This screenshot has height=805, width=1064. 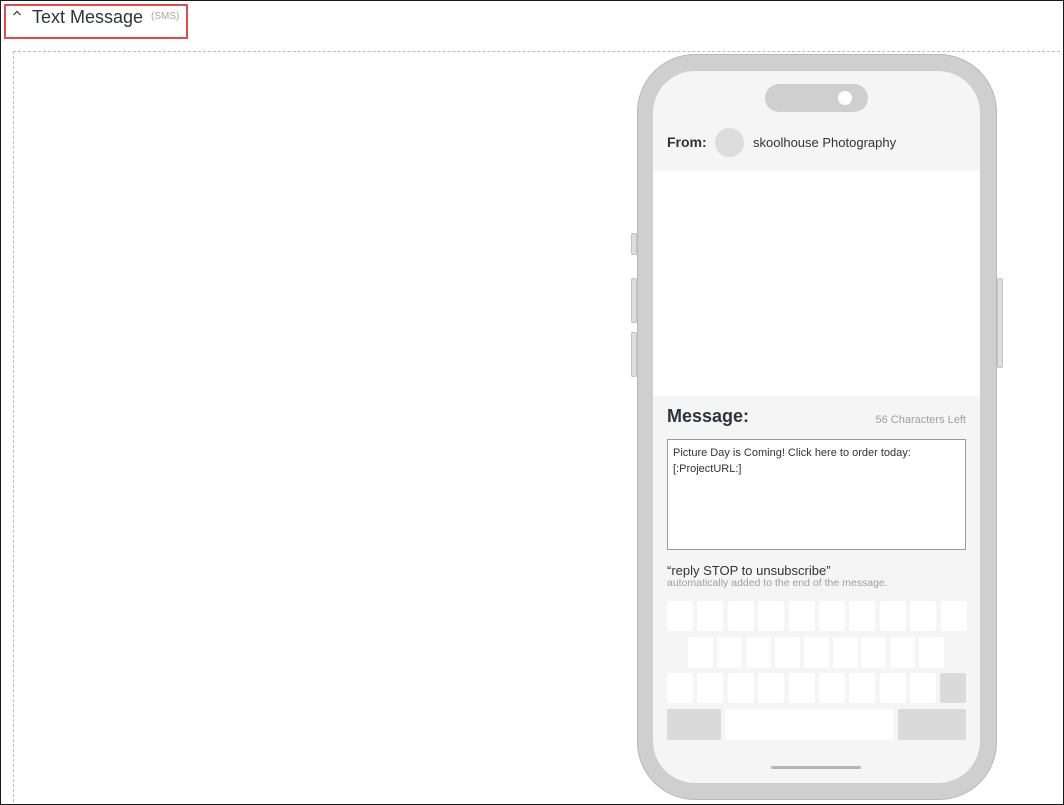 I want to click on keyboard-space-key, so click(x=809, y=724).